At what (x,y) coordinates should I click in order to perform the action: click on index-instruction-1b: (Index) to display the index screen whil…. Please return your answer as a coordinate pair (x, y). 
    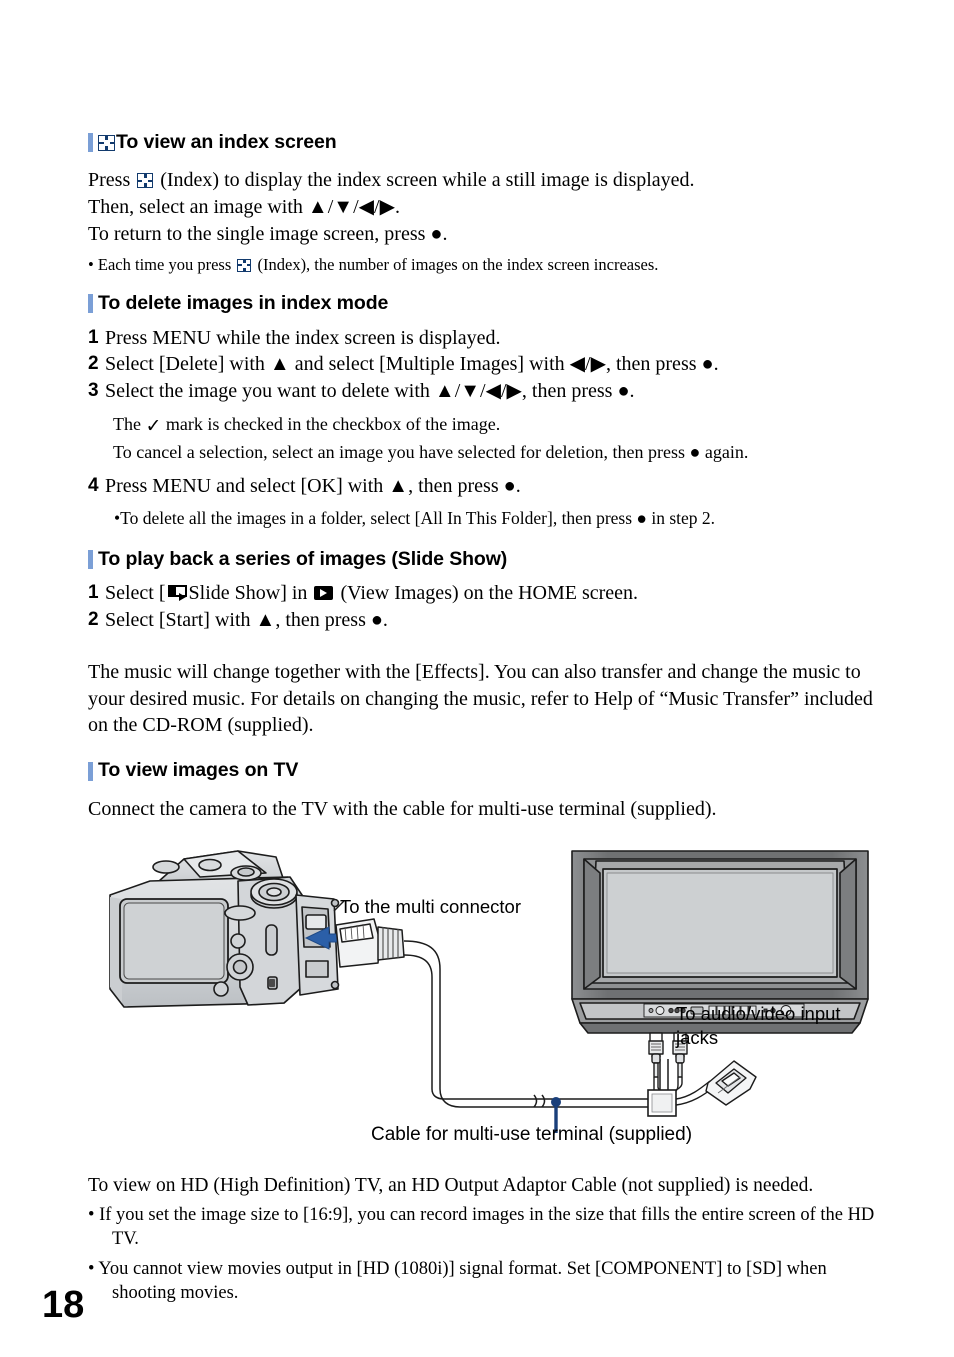
    Looking at the image, I should click on (427, 180).